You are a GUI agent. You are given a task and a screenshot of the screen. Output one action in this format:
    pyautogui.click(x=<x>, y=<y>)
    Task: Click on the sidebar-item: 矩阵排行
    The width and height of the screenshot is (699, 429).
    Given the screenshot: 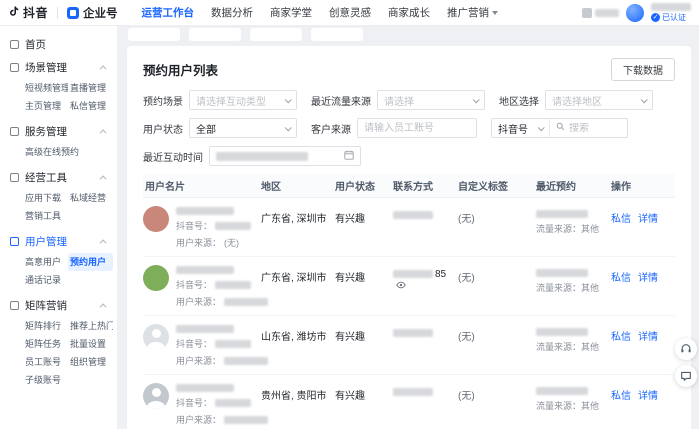 What is the action you would take?
    pyautogui.click(x=45, y=326)
    